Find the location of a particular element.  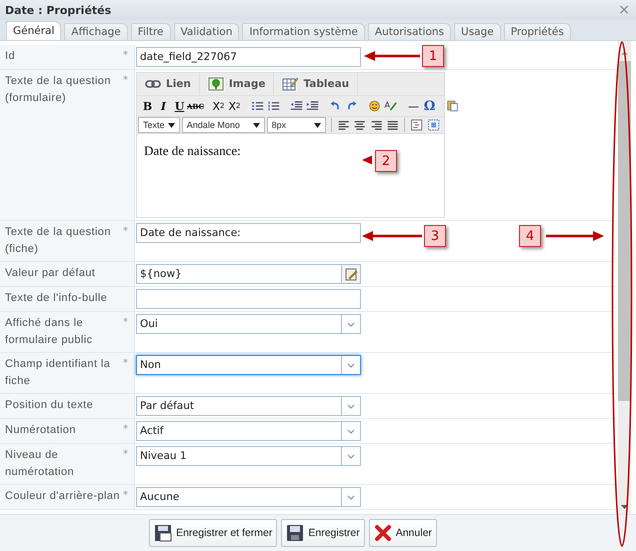

table-pencil-icon is located at coordinates (290, 84).